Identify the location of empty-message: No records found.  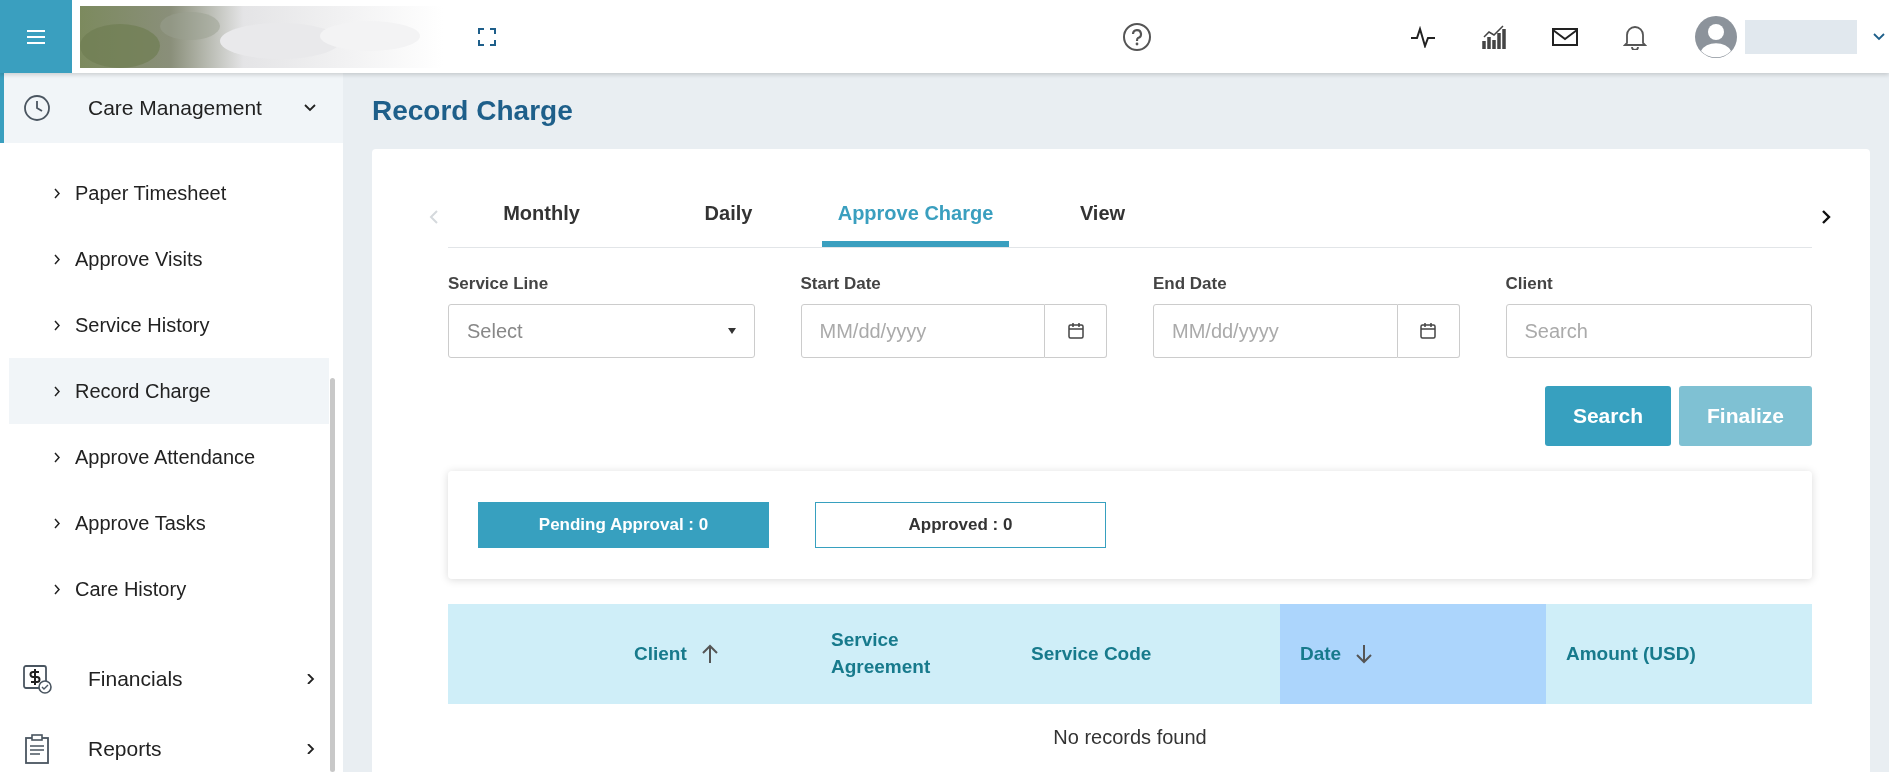
(1130, 737).